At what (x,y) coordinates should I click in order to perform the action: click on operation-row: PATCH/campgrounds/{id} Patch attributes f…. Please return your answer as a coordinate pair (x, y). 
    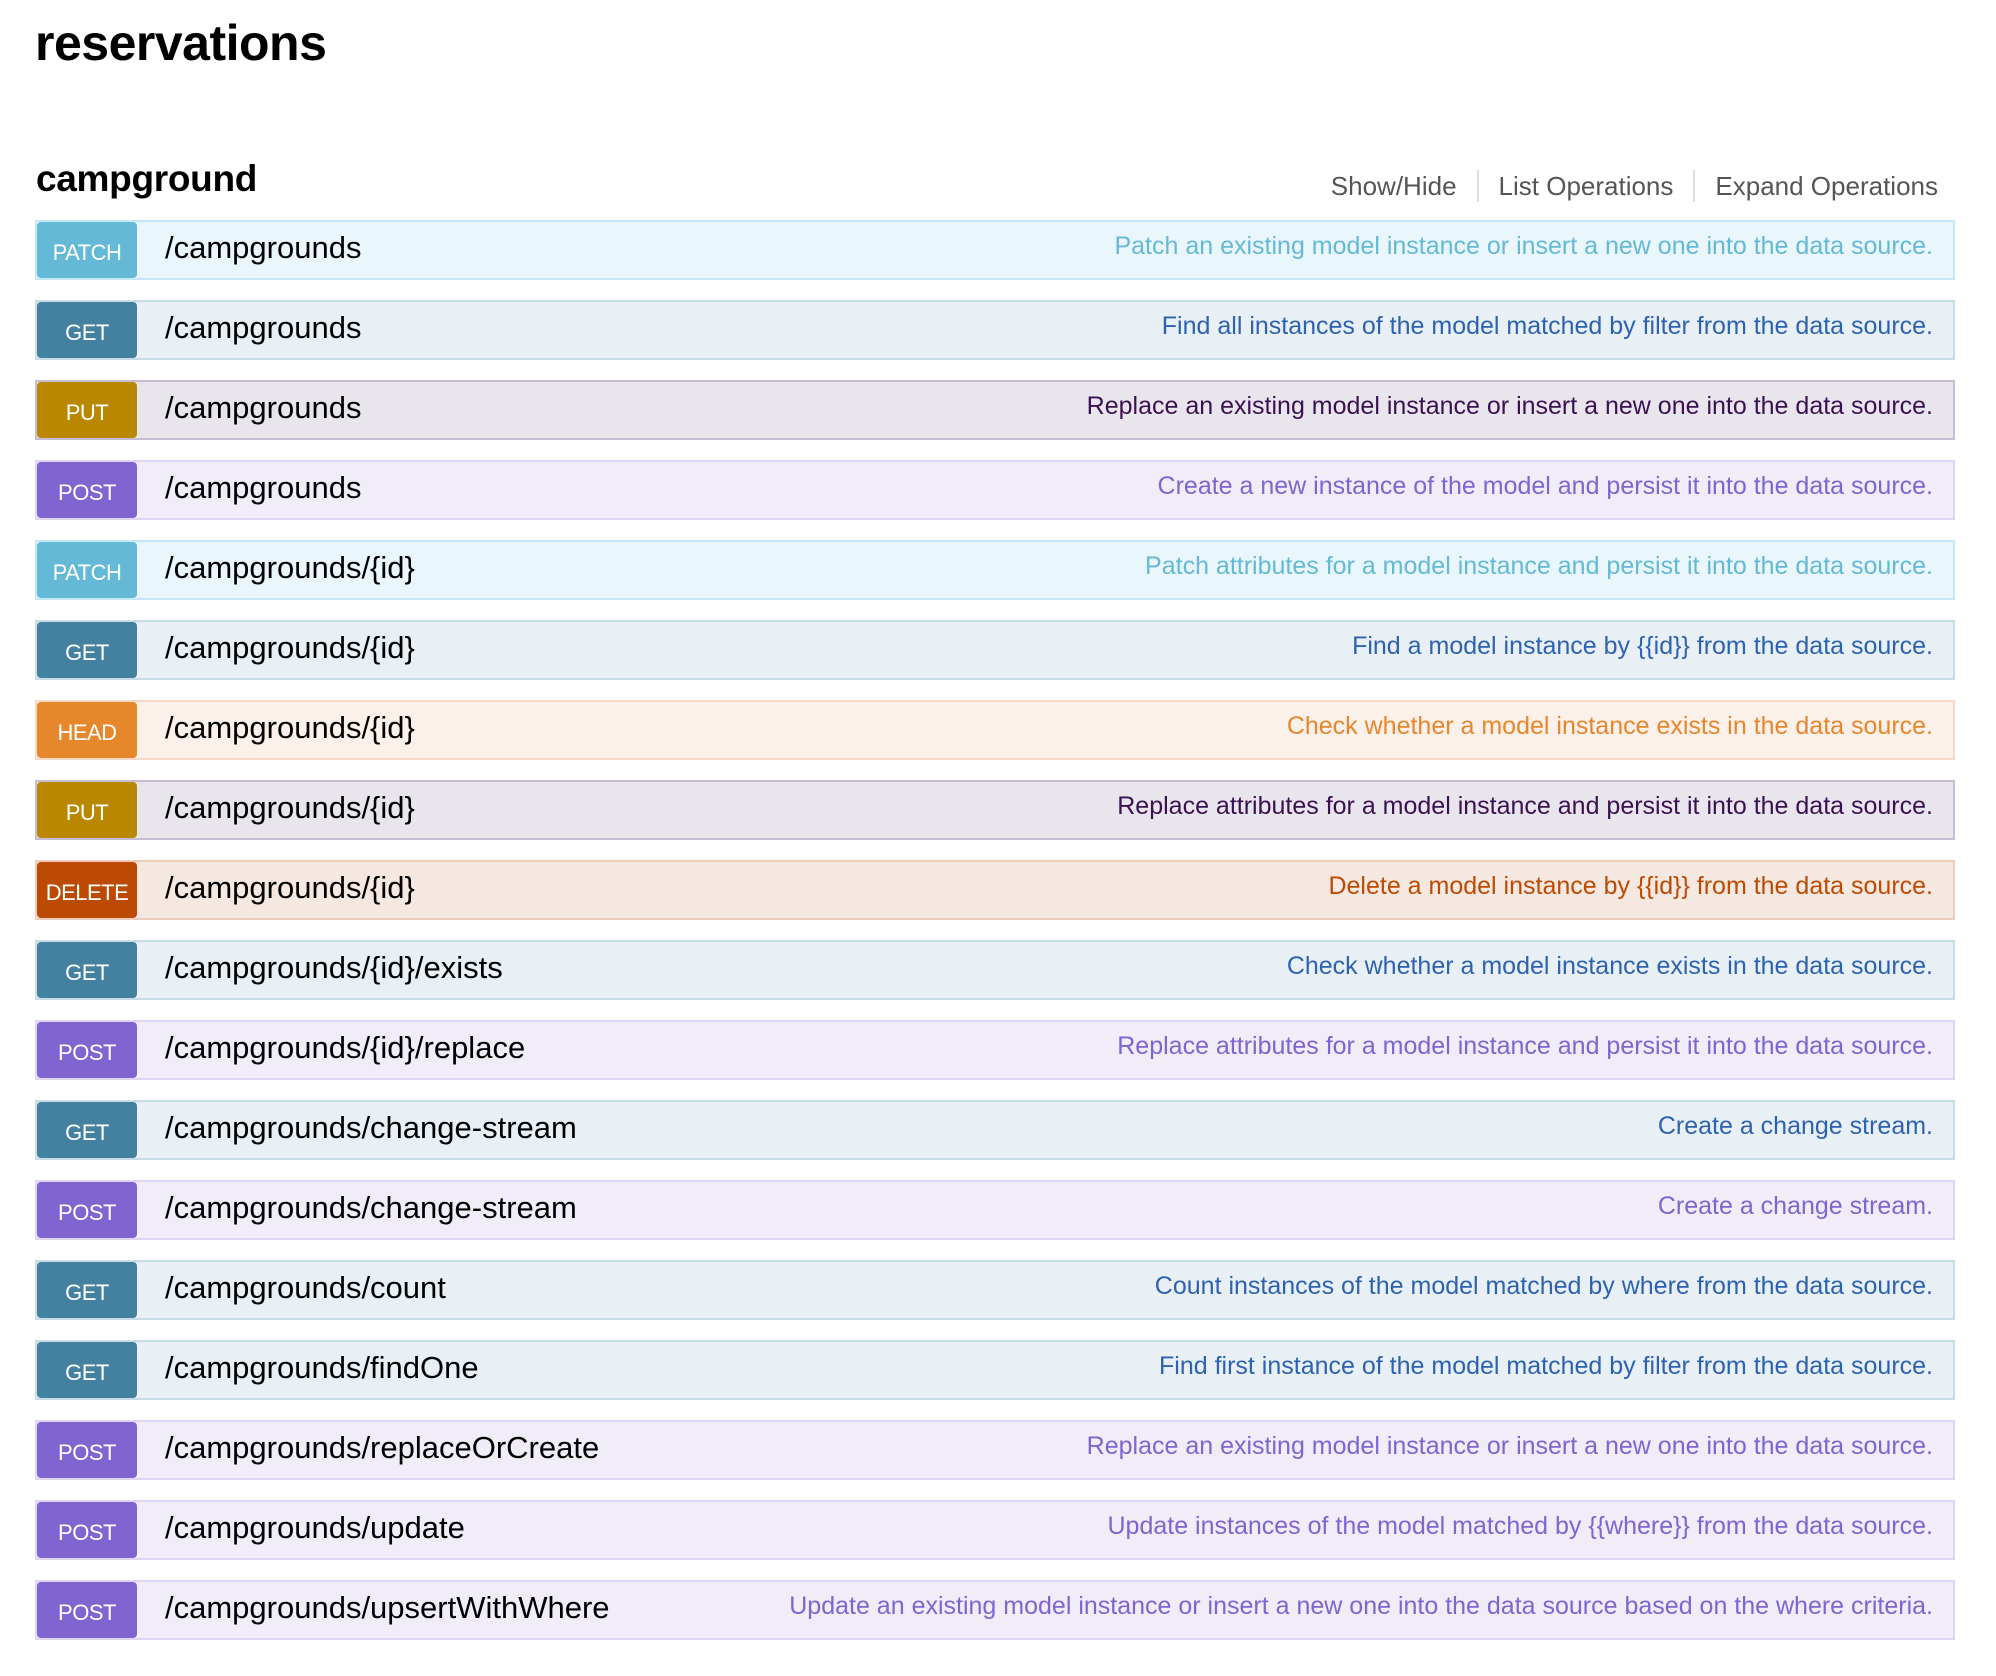
    Looking at the image, I should click on (995, 570).